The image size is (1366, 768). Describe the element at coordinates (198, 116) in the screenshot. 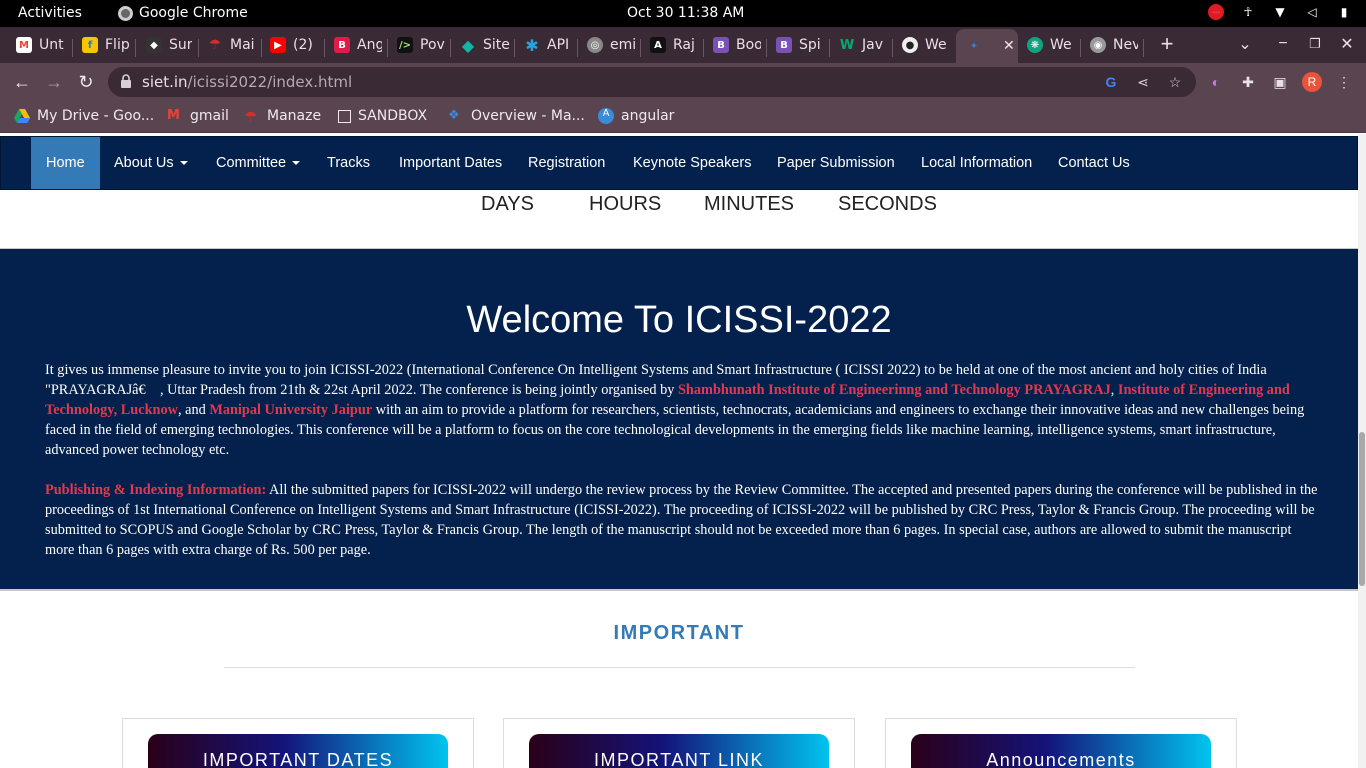

I see `bookmark-item: Mgmail` at that location.